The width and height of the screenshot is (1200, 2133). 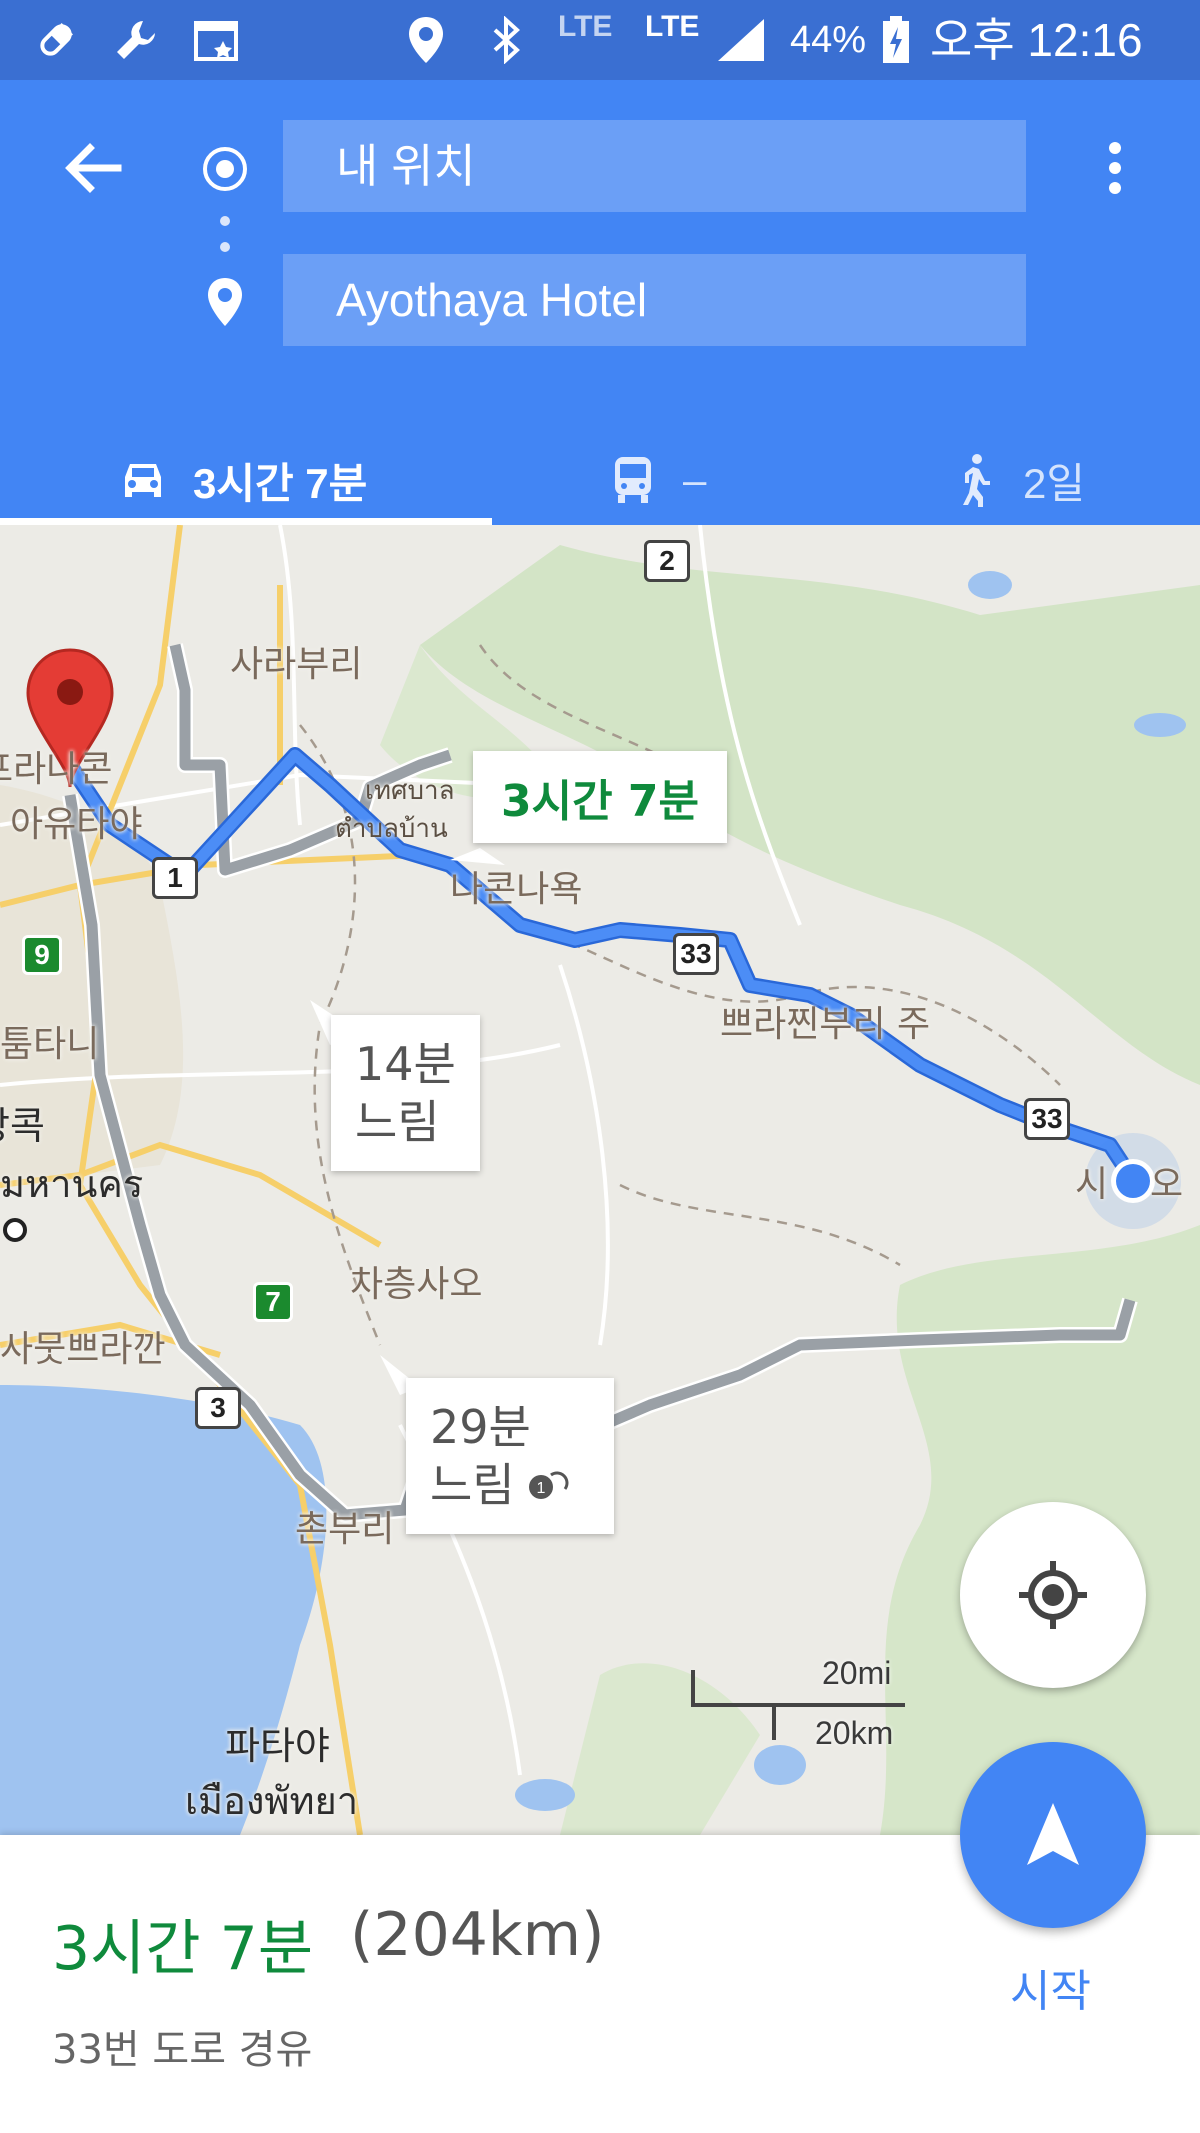 I want to click on crosshair-icon, so click(x=1053, y=1595).